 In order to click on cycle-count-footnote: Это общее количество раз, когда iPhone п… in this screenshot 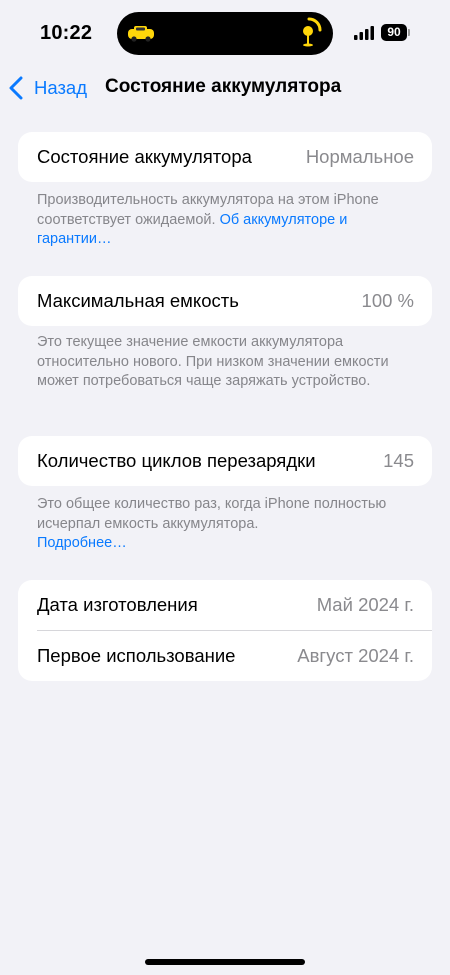, I will do `click(227, 524)`.